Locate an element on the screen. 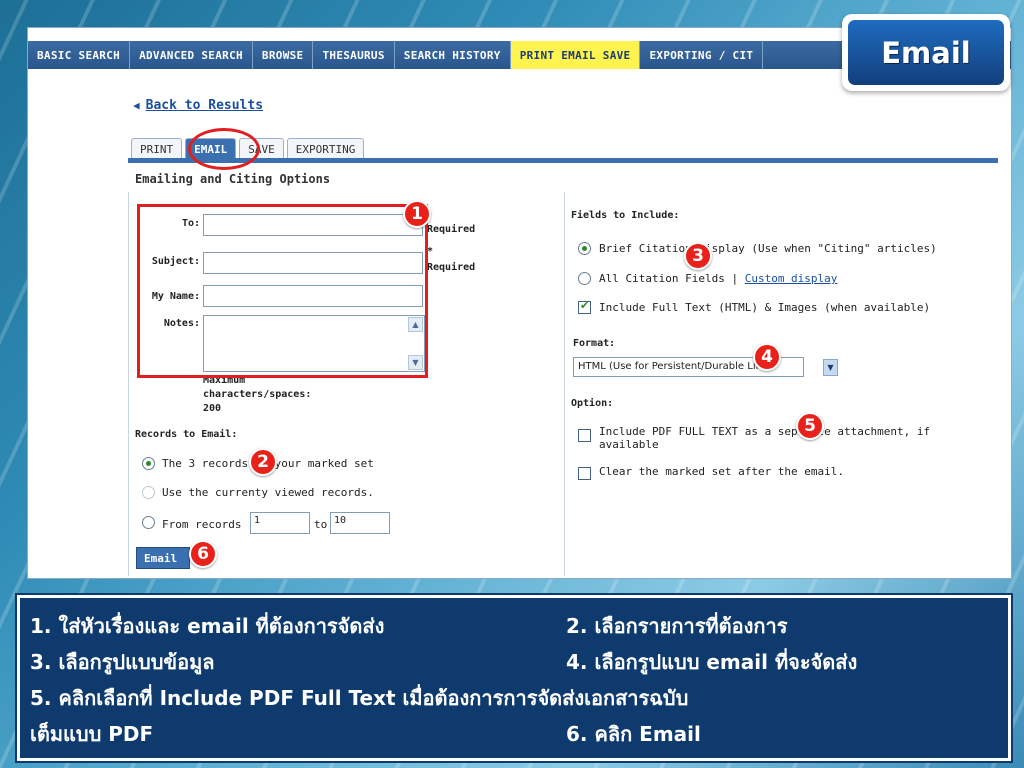  clear-marked-label: Clear the marked set after the email. is located at coordinates (722, 471).